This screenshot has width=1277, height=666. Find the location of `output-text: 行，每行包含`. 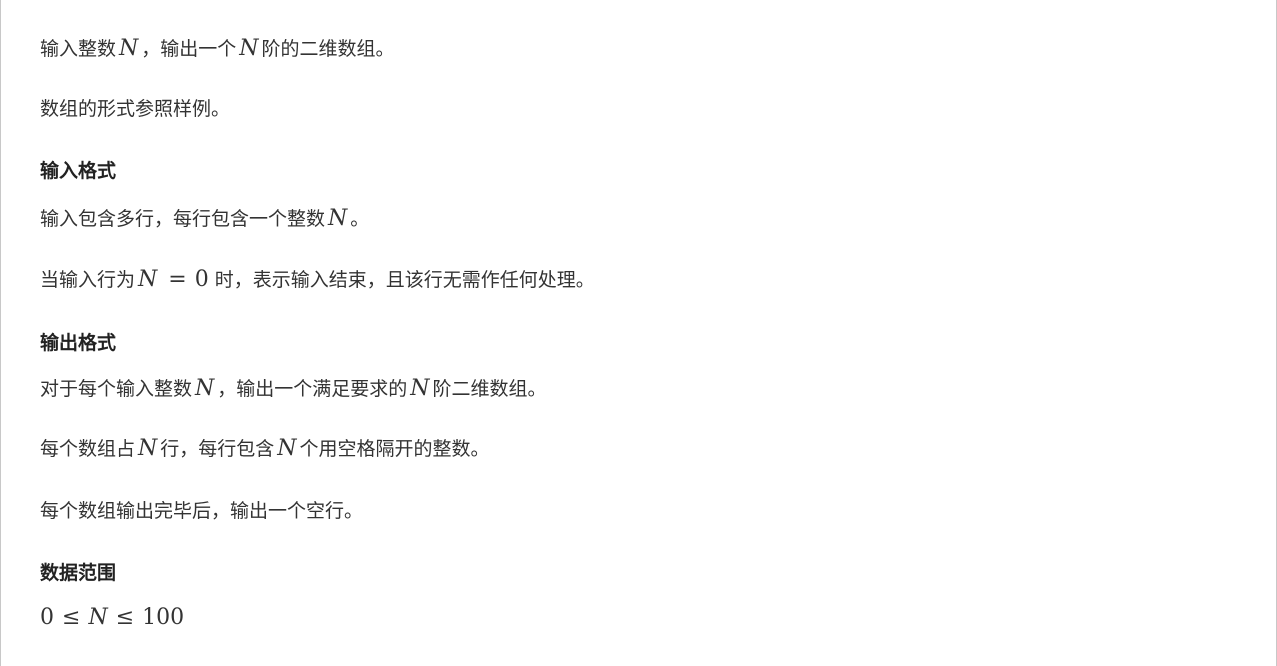

output-text: 行，每行包含 is located at coordinates (217, 449).